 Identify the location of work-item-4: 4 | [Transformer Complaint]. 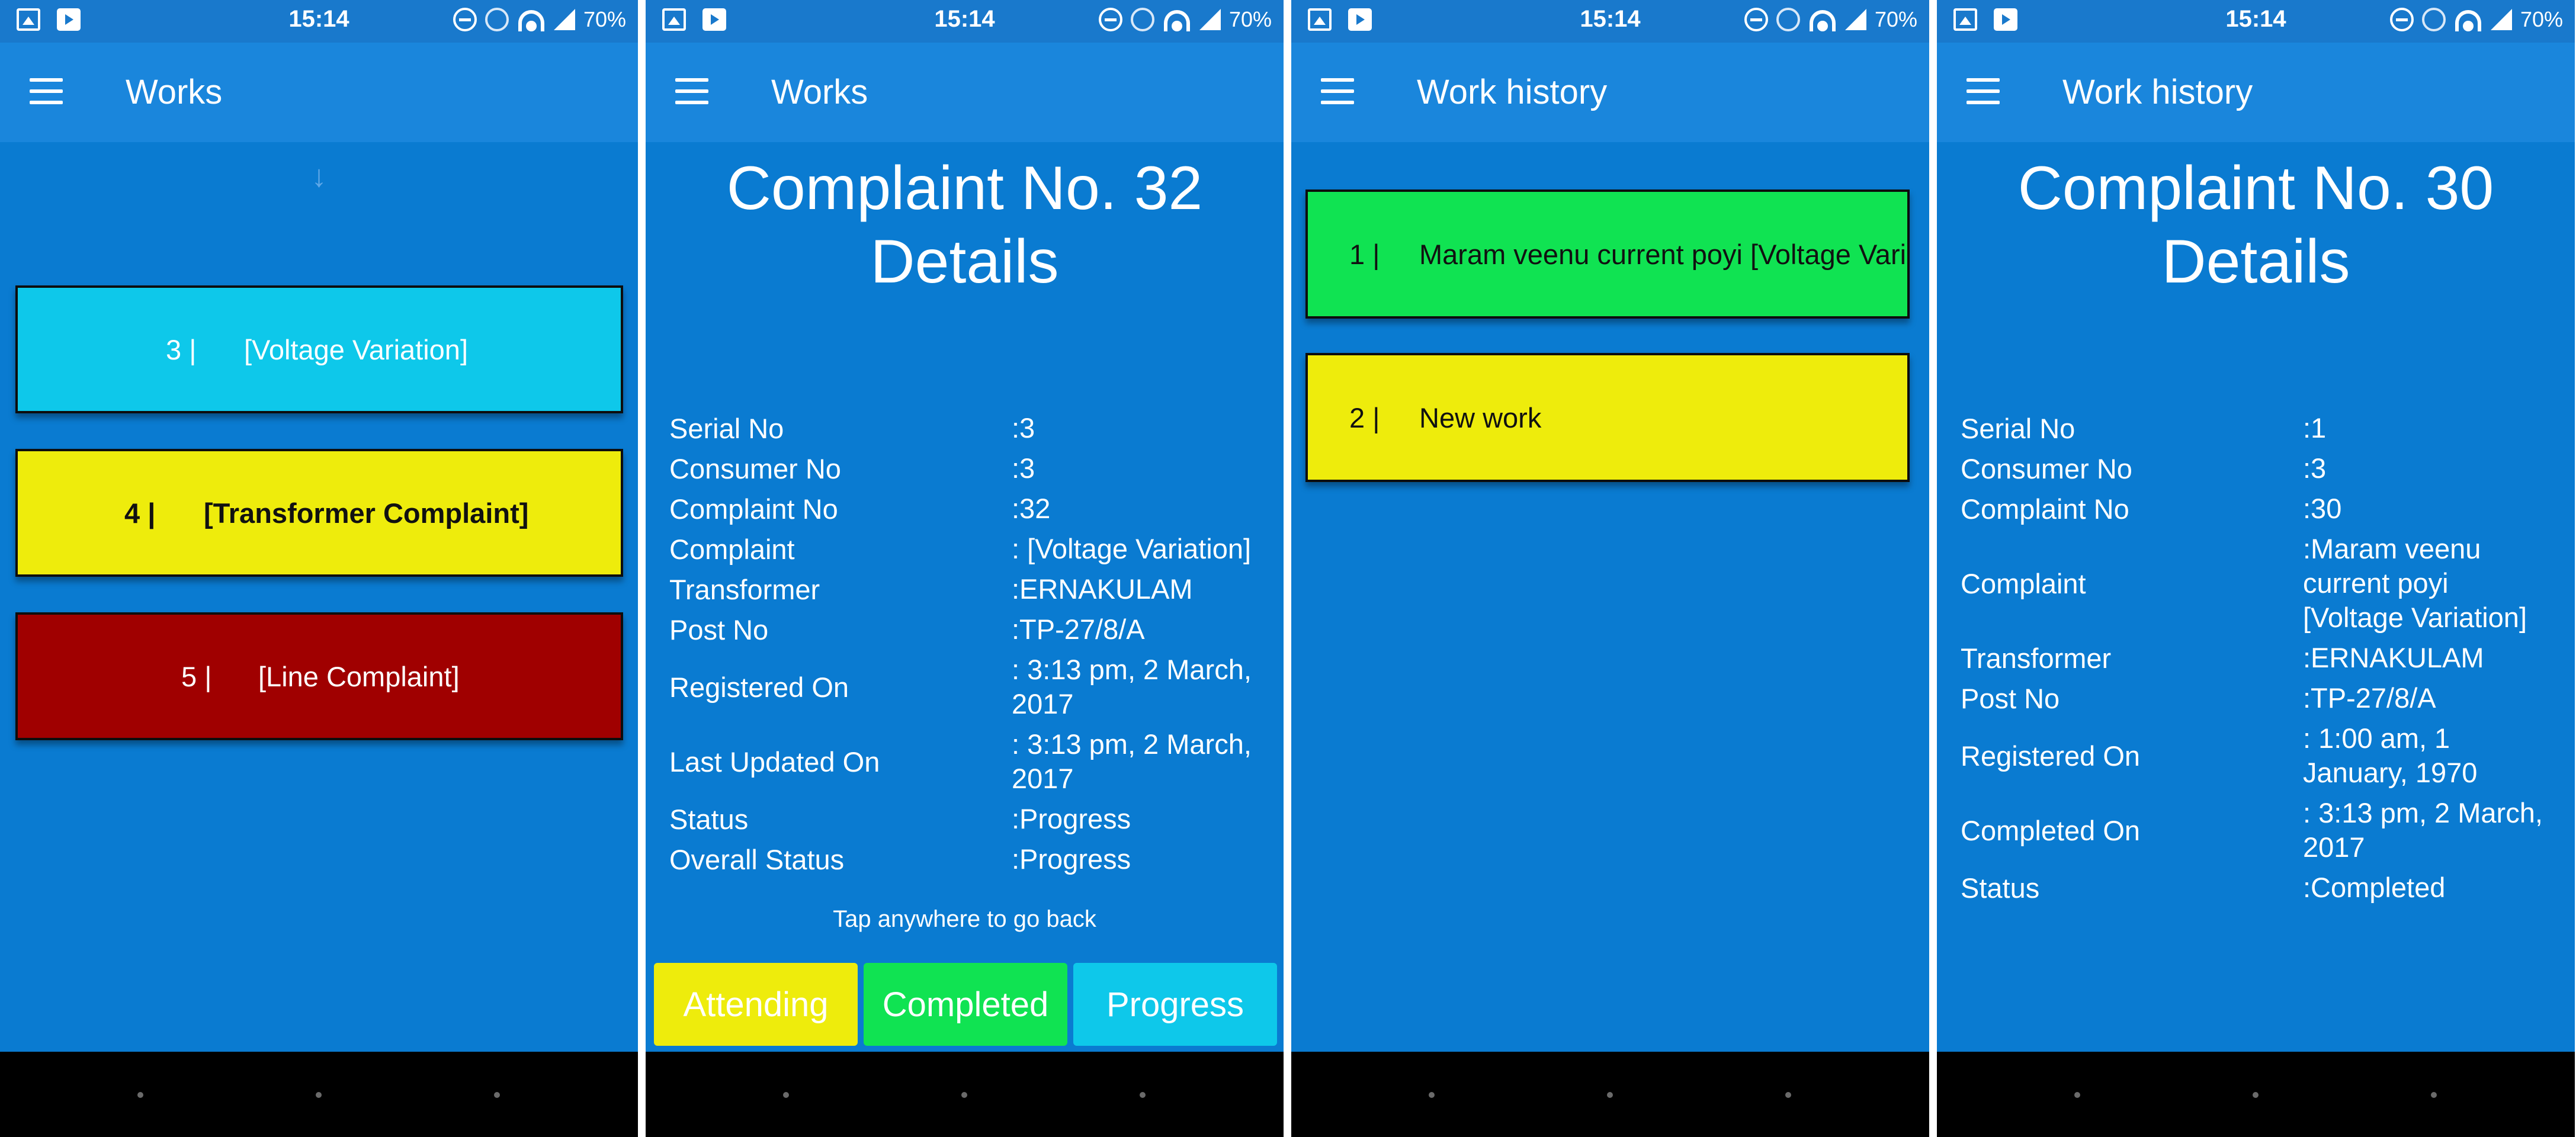
(319, 513).